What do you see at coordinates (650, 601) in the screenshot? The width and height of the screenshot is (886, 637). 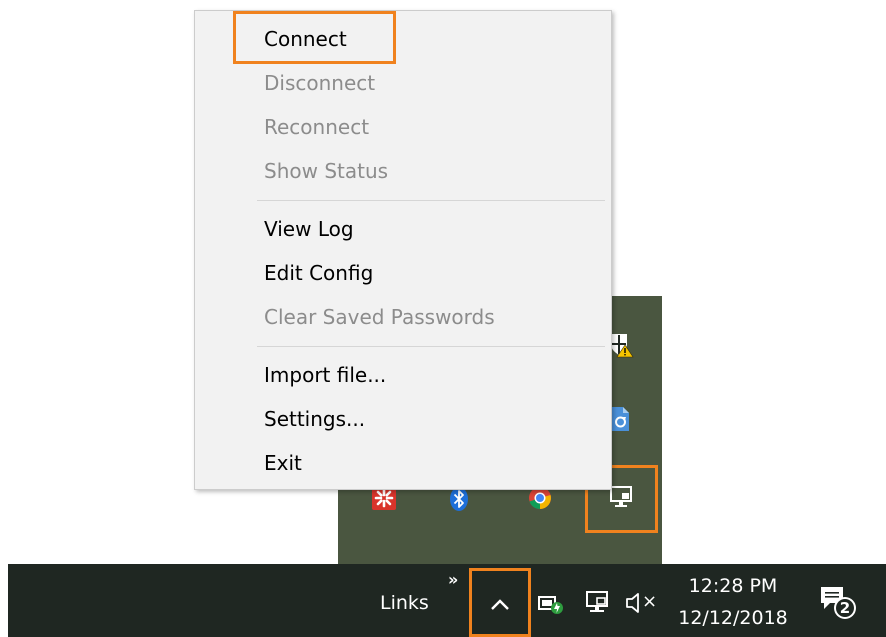 I see `mute-cross: ×` at bounding box center [650, 601].